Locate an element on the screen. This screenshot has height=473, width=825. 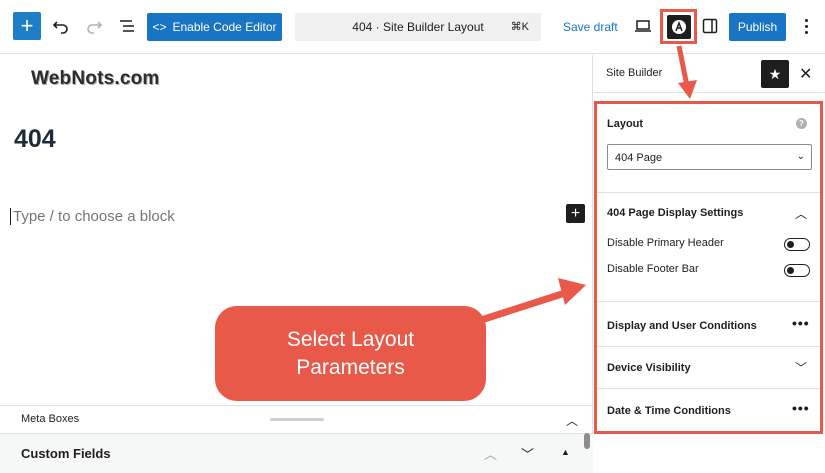
toggle-panel-triangle-icon: ▲ is located at coordinates (565, 452).